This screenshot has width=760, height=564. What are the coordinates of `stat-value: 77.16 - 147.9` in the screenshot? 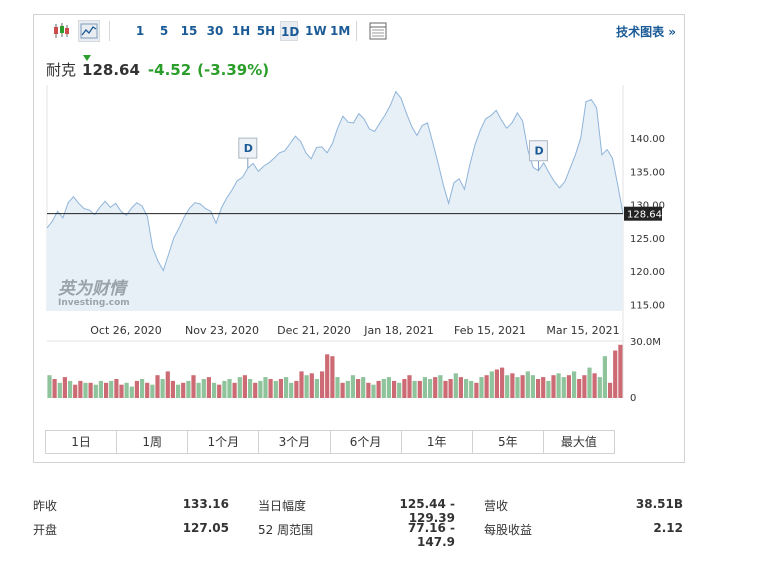 It's located at (431, 535).